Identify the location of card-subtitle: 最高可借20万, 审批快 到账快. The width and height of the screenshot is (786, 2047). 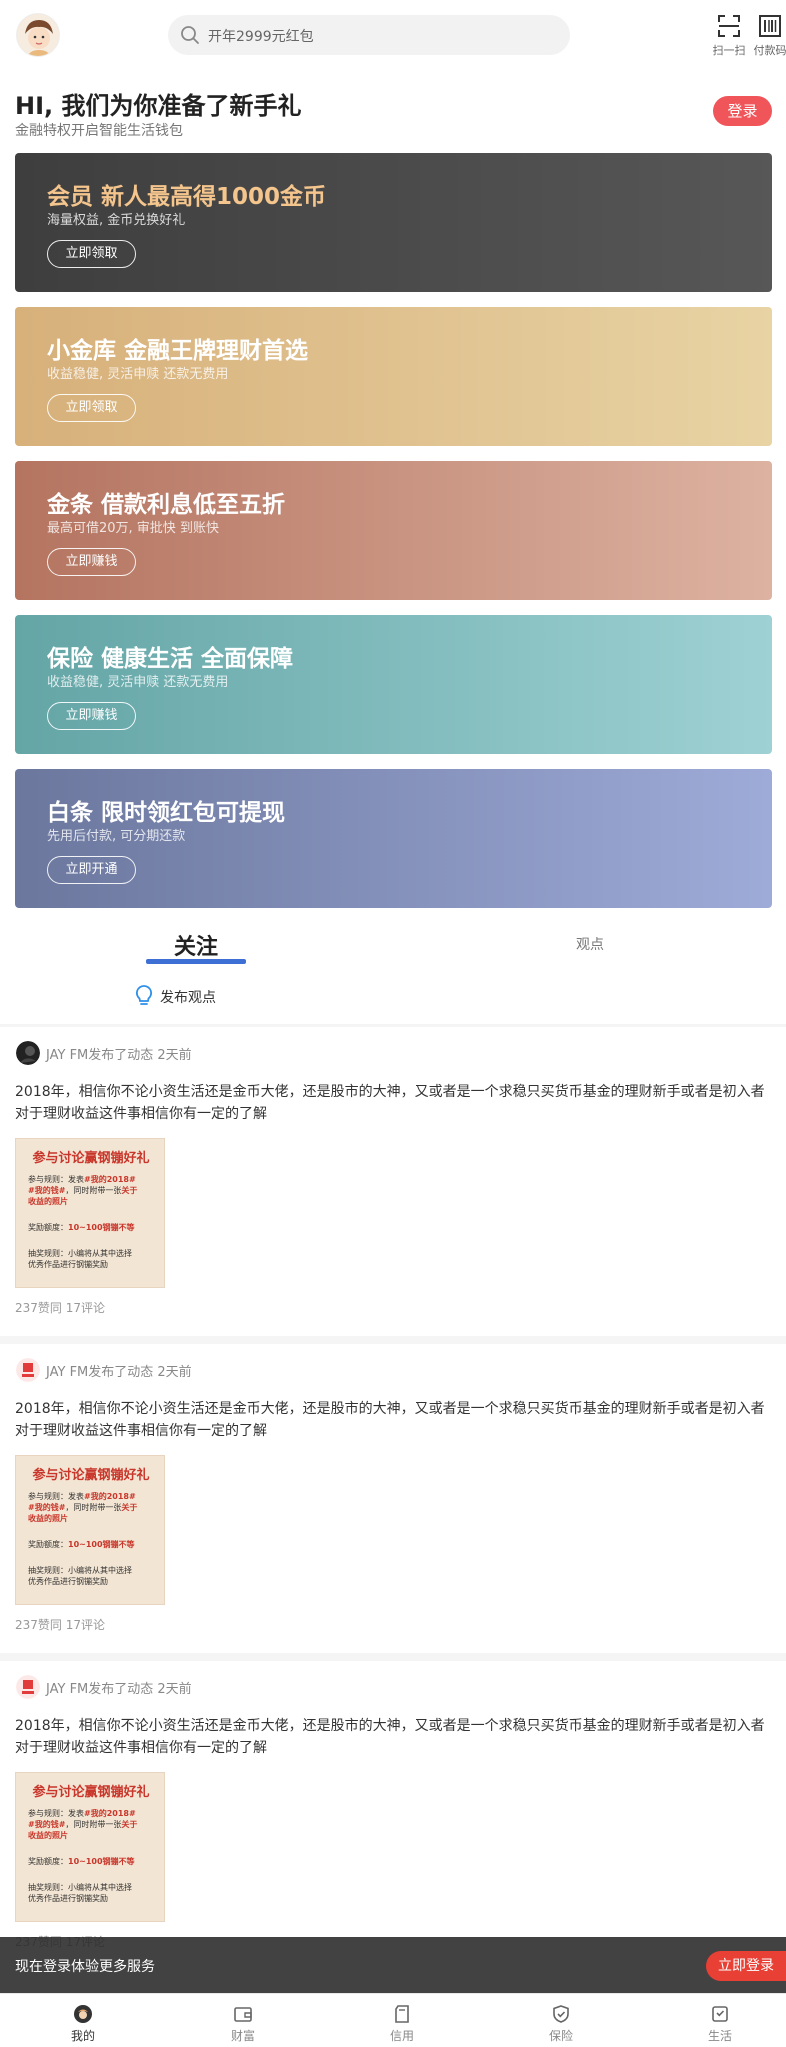
(133, 528).